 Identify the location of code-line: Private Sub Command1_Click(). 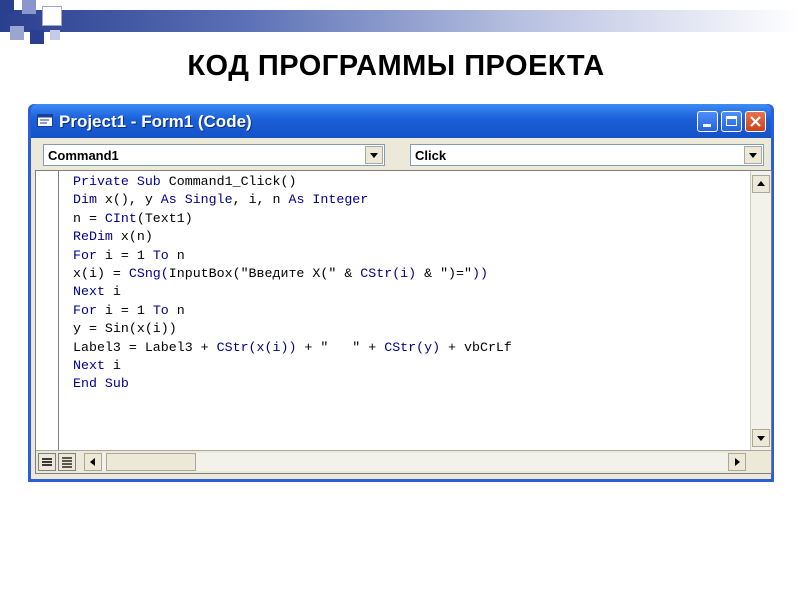
(292, 182).